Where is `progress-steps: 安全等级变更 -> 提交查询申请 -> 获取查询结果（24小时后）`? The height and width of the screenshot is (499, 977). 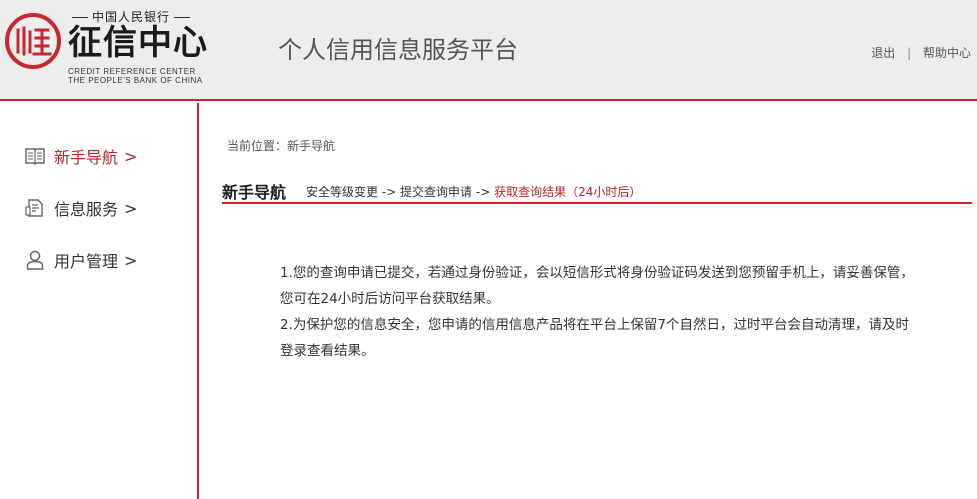 progress-steps: 安全等级变更 -> 提交查询申请 -> 获取查询结果（24小时后） is located at coordinates (473, 191).